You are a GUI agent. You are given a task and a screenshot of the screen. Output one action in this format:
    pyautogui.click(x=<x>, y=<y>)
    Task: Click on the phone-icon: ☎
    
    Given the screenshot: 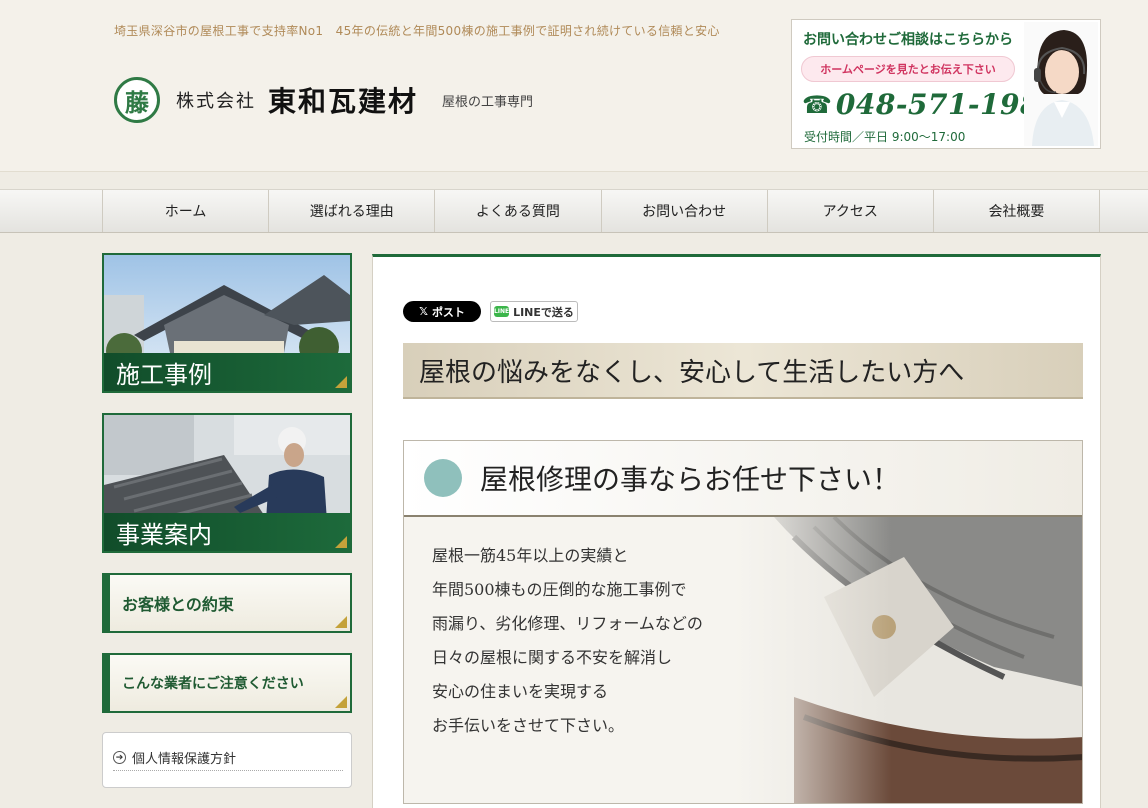 What is the action you would take?
    pyautogui.click(x=817, y=104)
    